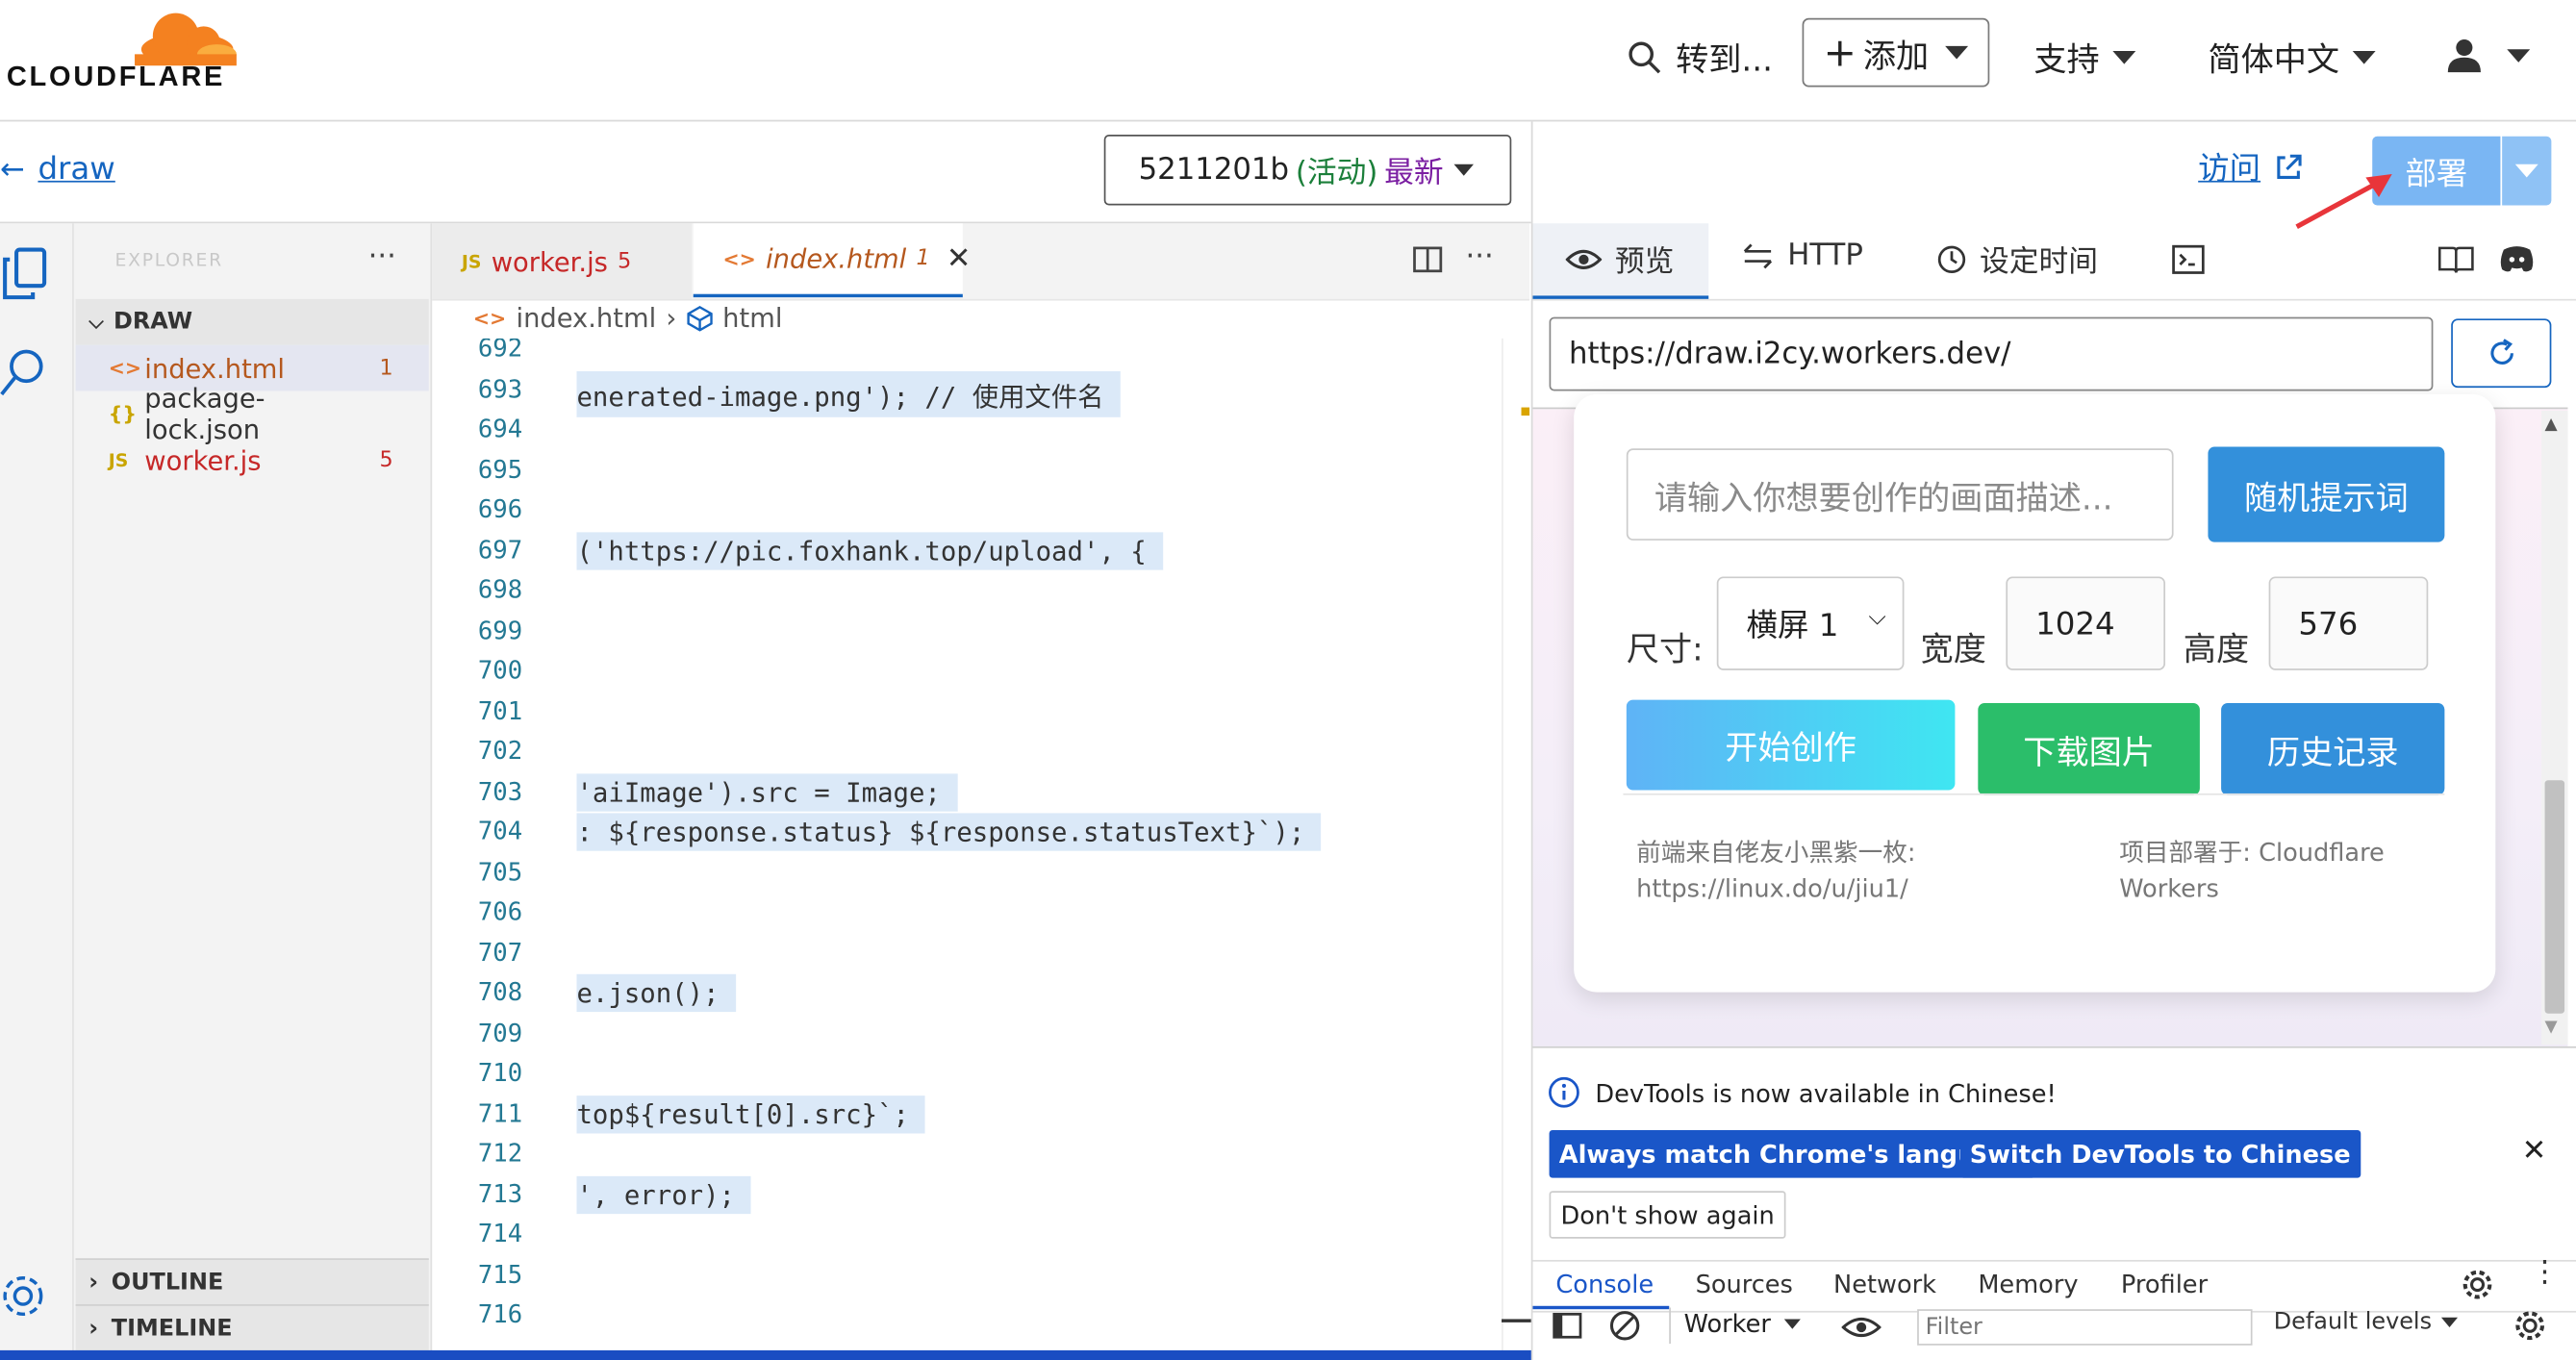 This screenshot has height=1360, width=2576. Describe the element at coordinates (1742, 1324) in the screenshot. I see `context-select: Worker` at that location.